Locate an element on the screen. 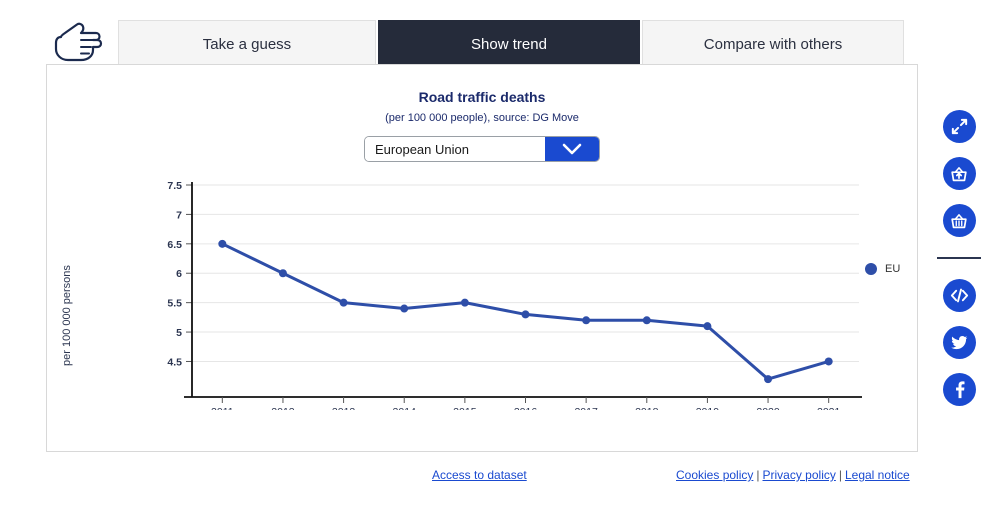 Image resolution: width=987 pixels, height=507 pixels. action-rail is located at coordinates (959, 258).